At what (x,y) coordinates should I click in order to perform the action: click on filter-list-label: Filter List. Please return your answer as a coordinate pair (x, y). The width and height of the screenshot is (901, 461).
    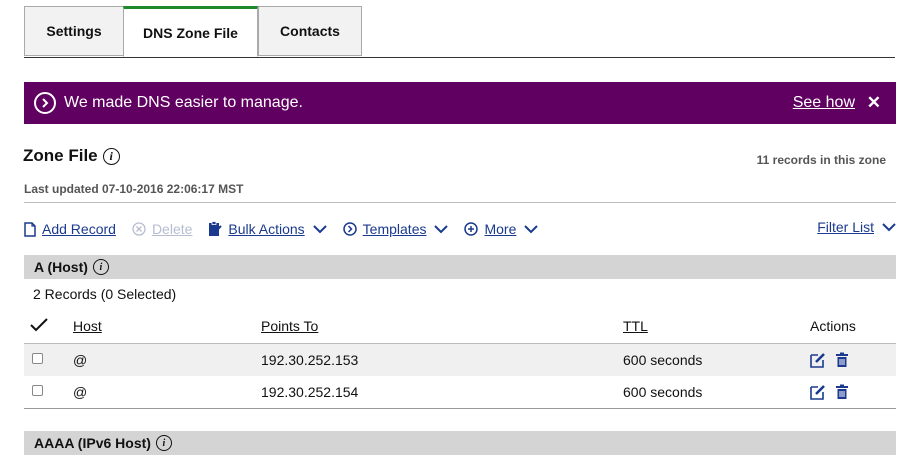
    Looking at the image, I should click on (845, 227).